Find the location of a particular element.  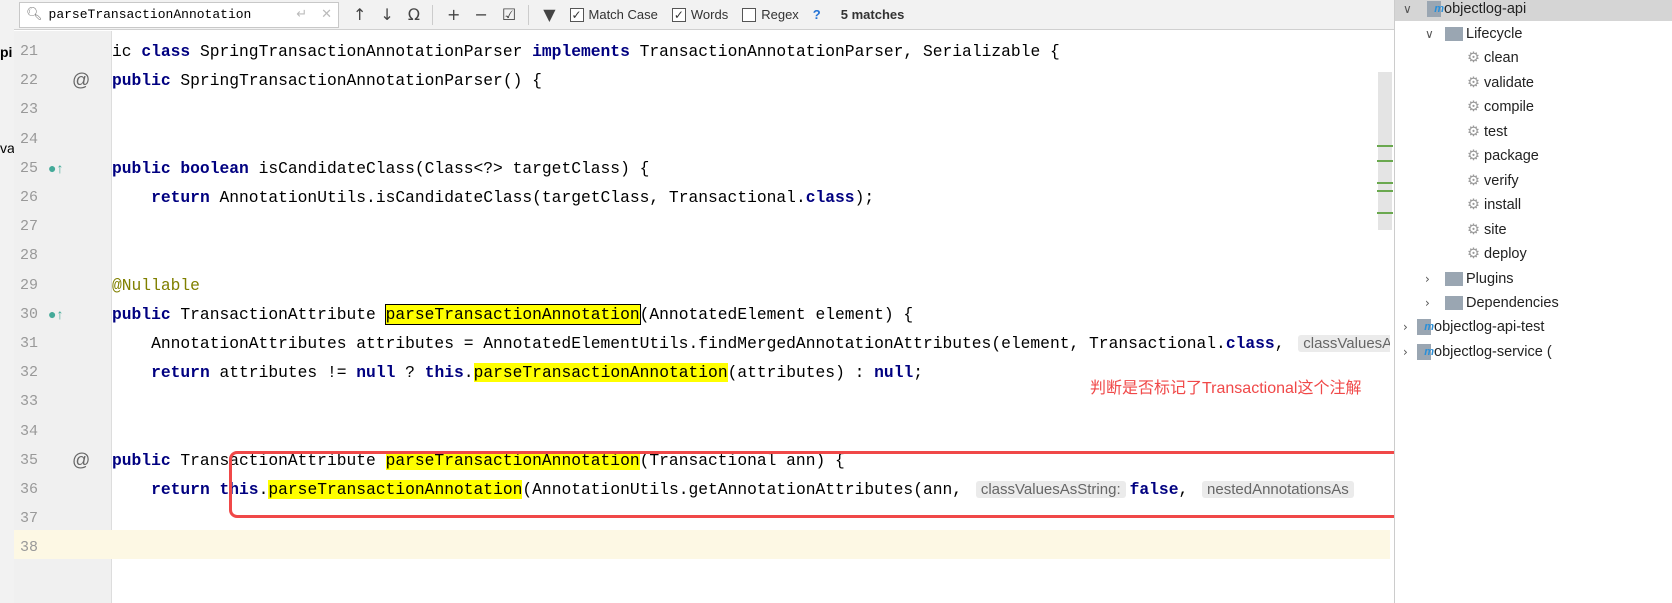

tree-item-goal: ⚙ clean is located at coordinates (1493, 58).